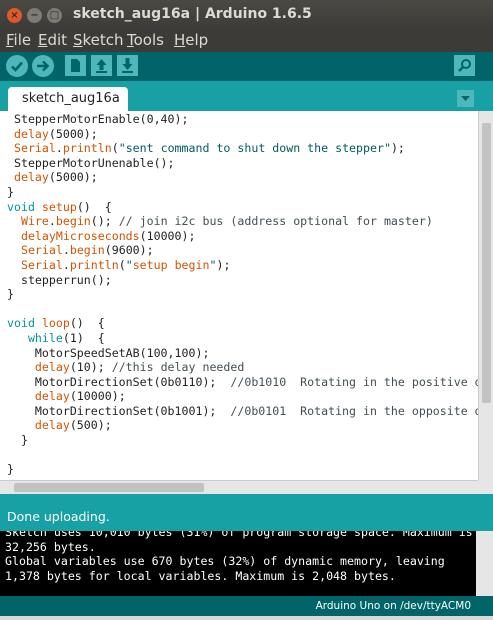 The height and width of the screenshot is (620, 493). I want to click on verify-button, so click(17, 66).